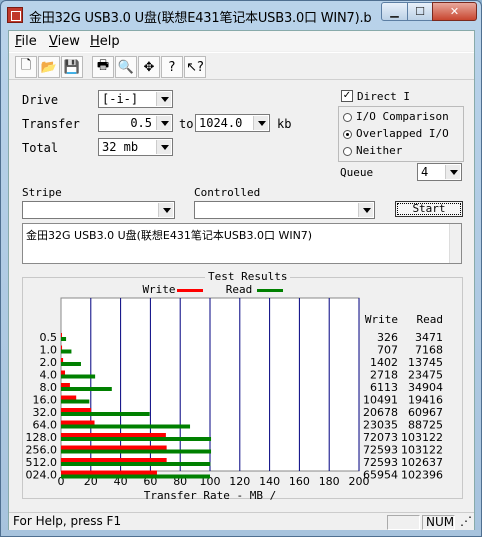  What do you see at coordinates (425, 400) in the screenshot?
I see `read-value: 19416` at bounding box center [425, 400].